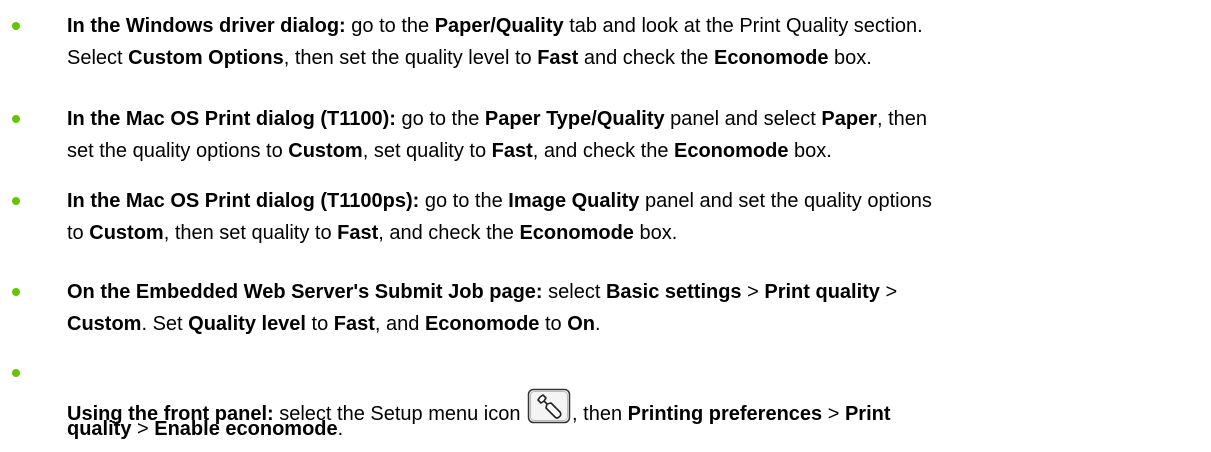 Image resolution: width=1211 pixels, height=452 pixels. Describe the element at coordinates (231, 119) in the screenshot. I see `bold-run: In the Mac OS Print dialog (T1100):` at that location.